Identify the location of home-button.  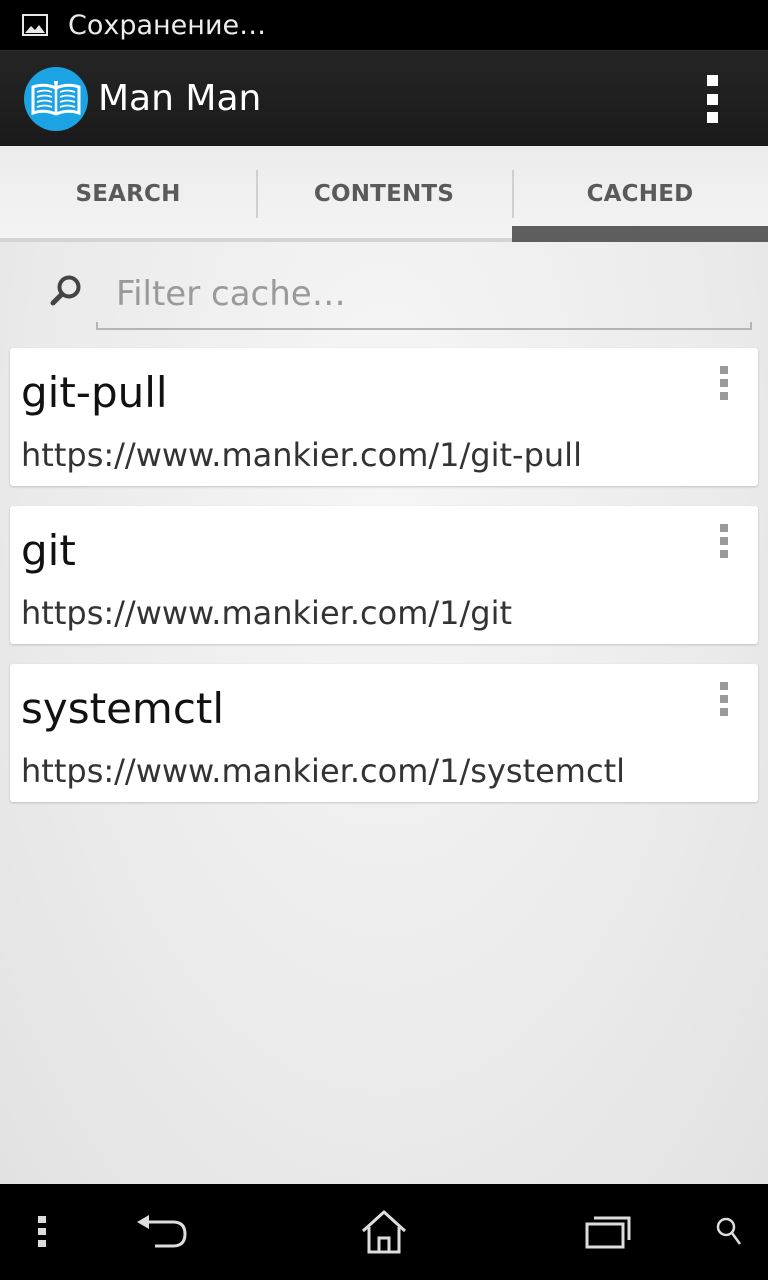
(384, 1232).